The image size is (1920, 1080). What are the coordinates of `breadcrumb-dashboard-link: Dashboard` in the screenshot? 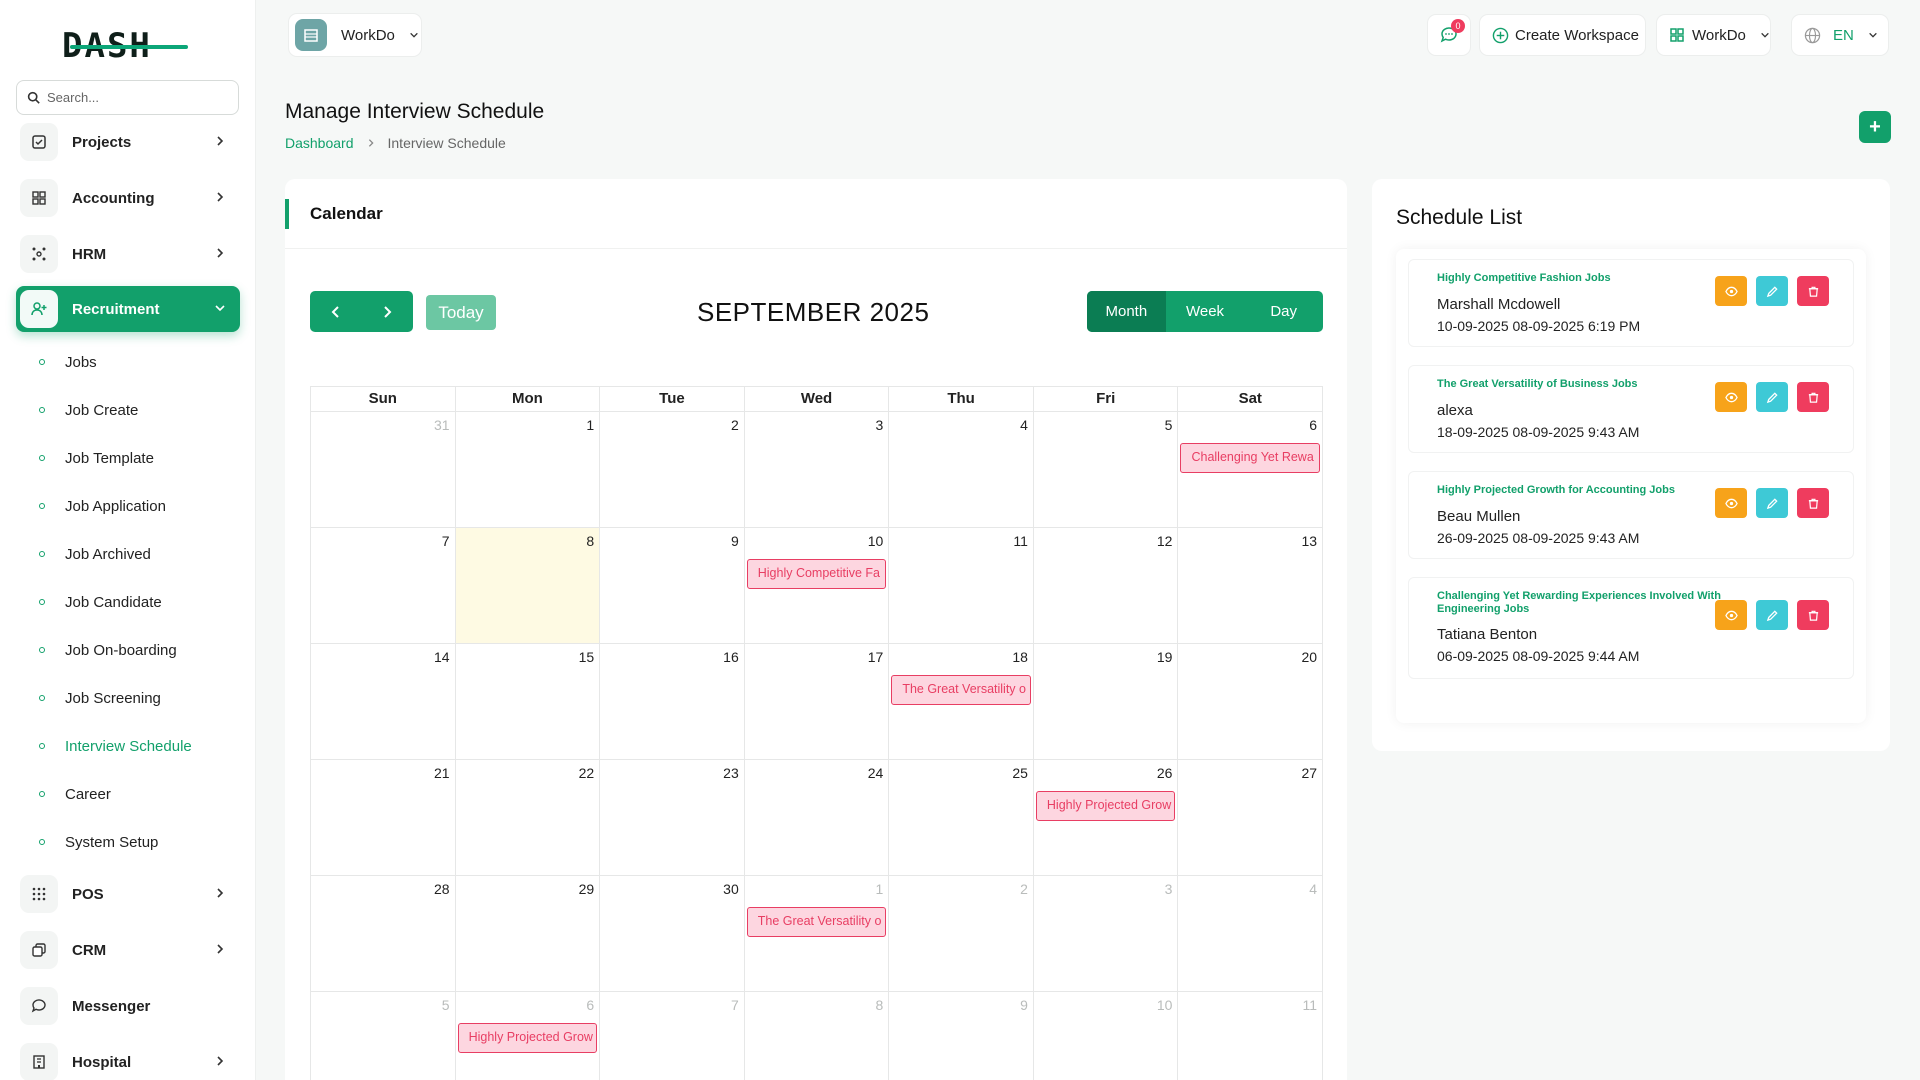 It's located at (319, 143).